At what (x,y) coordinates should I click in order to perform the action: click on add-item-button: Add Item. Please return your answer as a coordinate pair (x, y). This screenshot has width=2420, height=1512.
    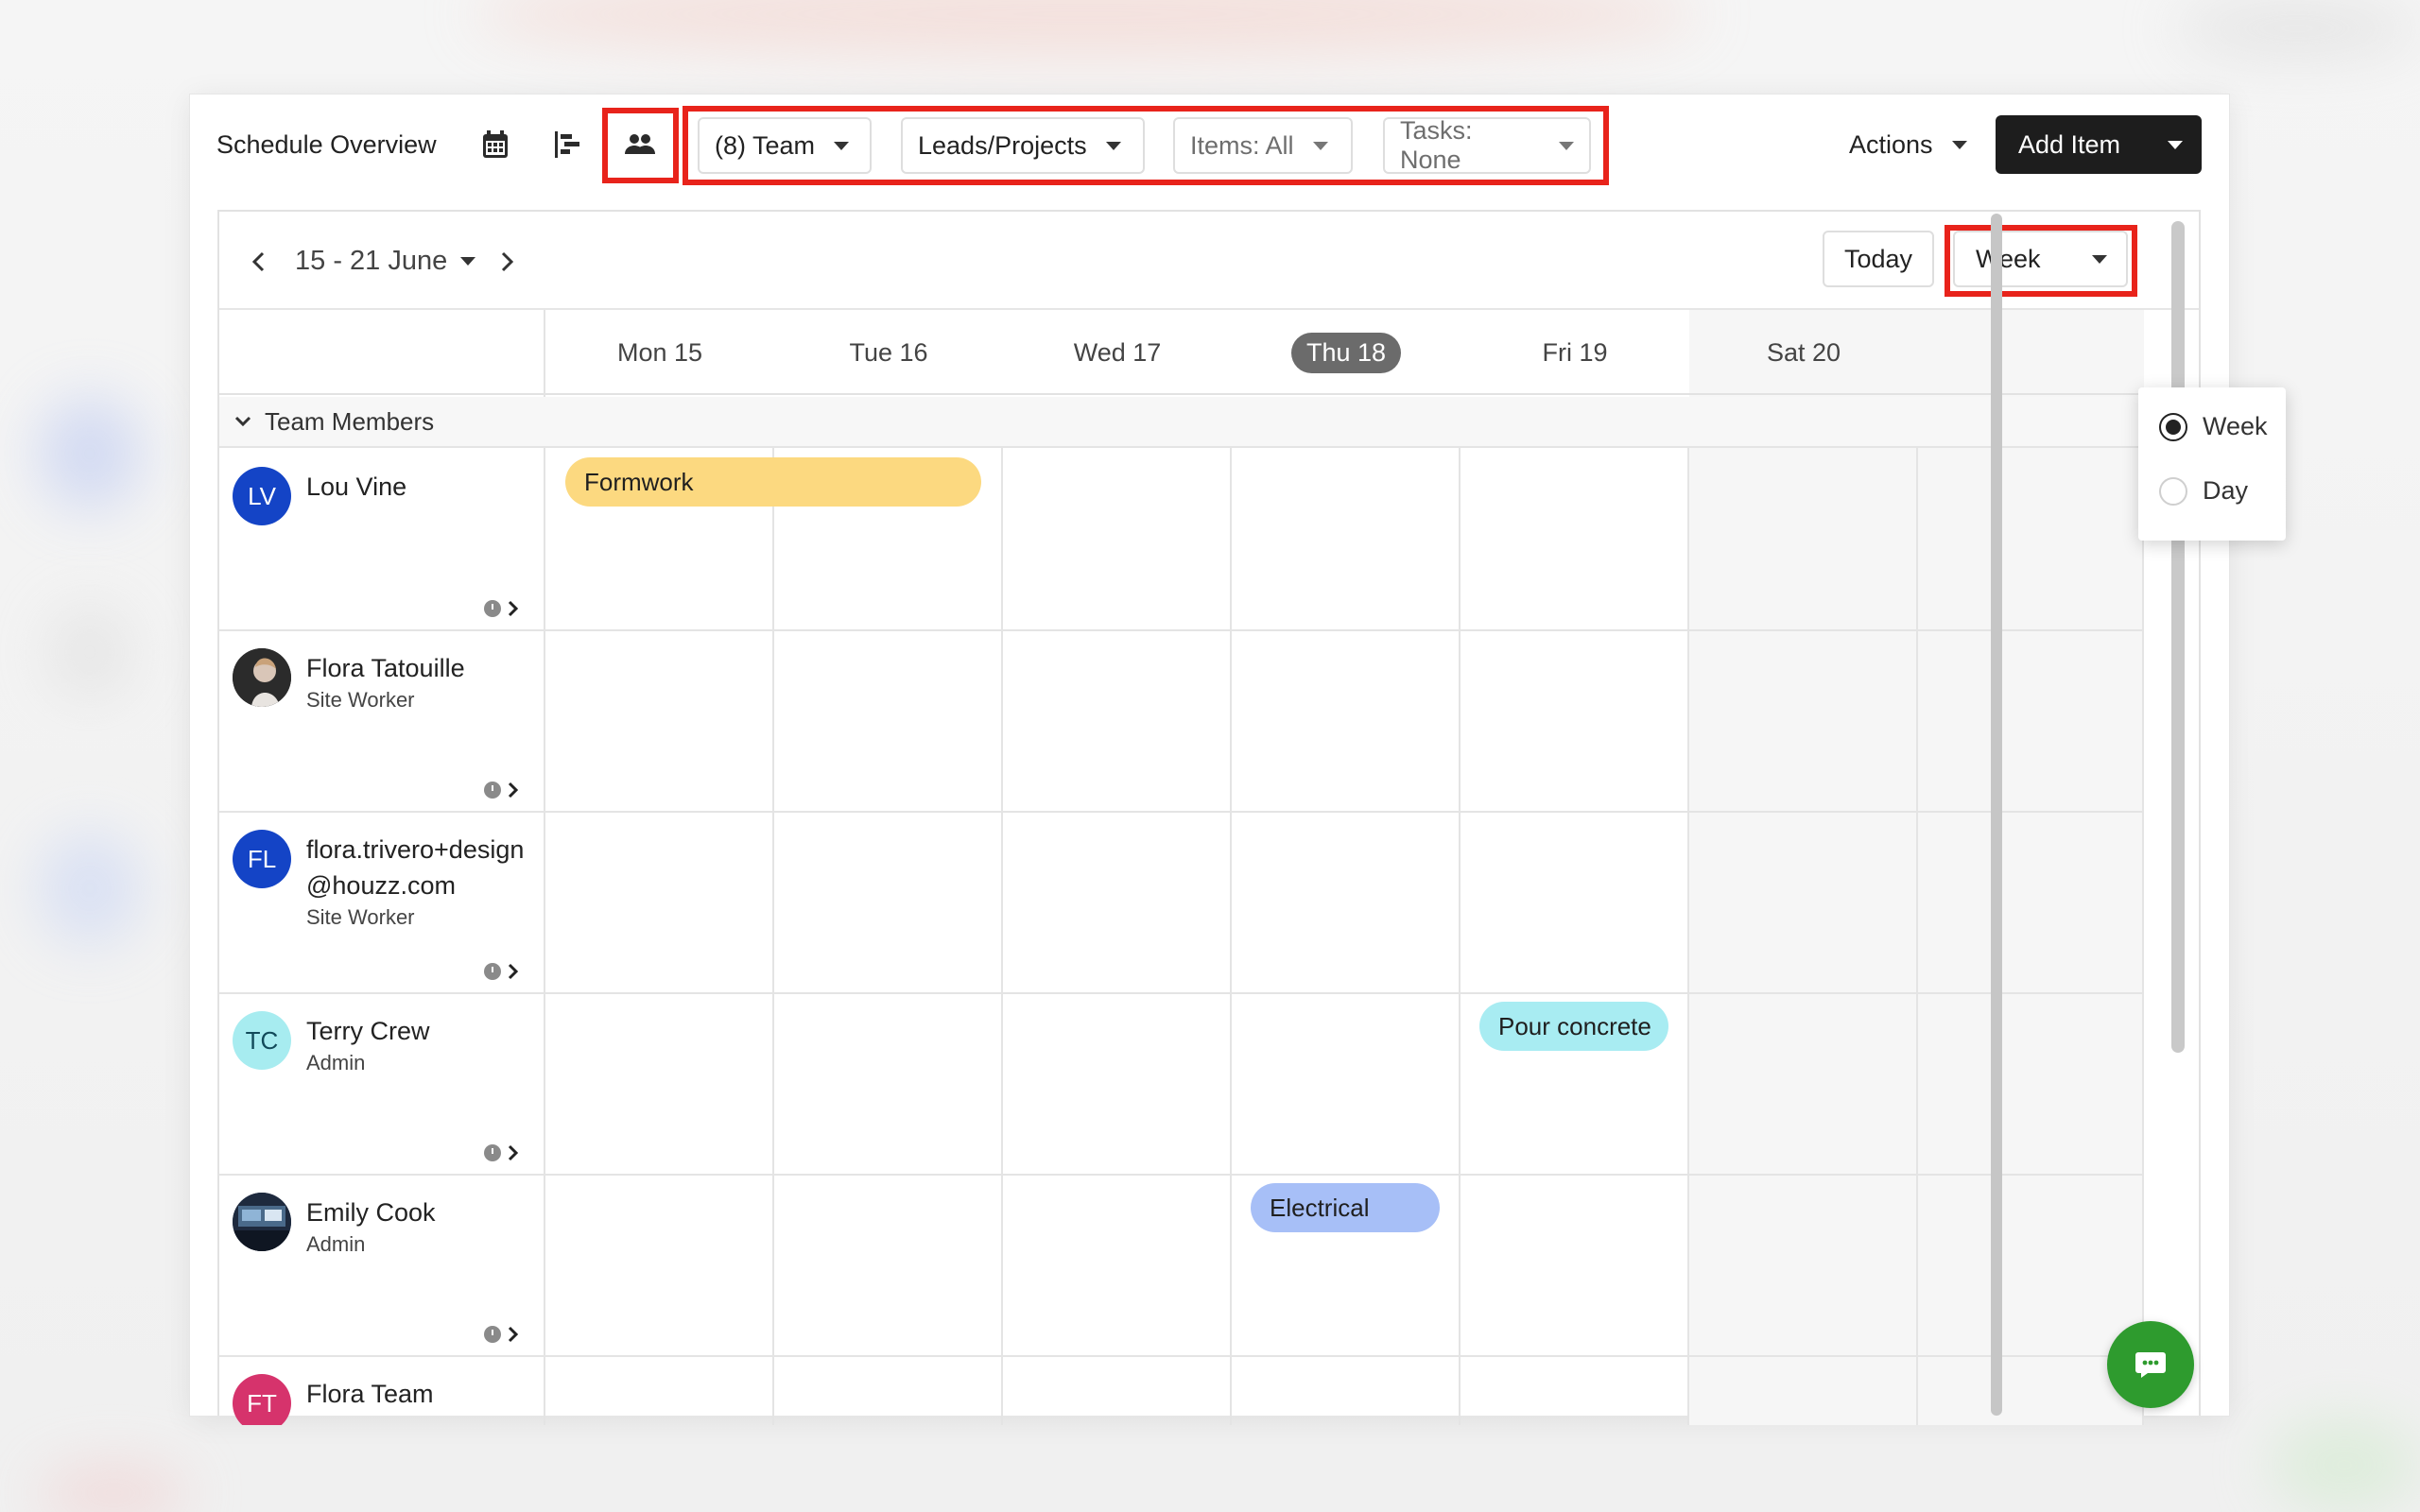
    Looking at the image, I should click on (2099, 144).